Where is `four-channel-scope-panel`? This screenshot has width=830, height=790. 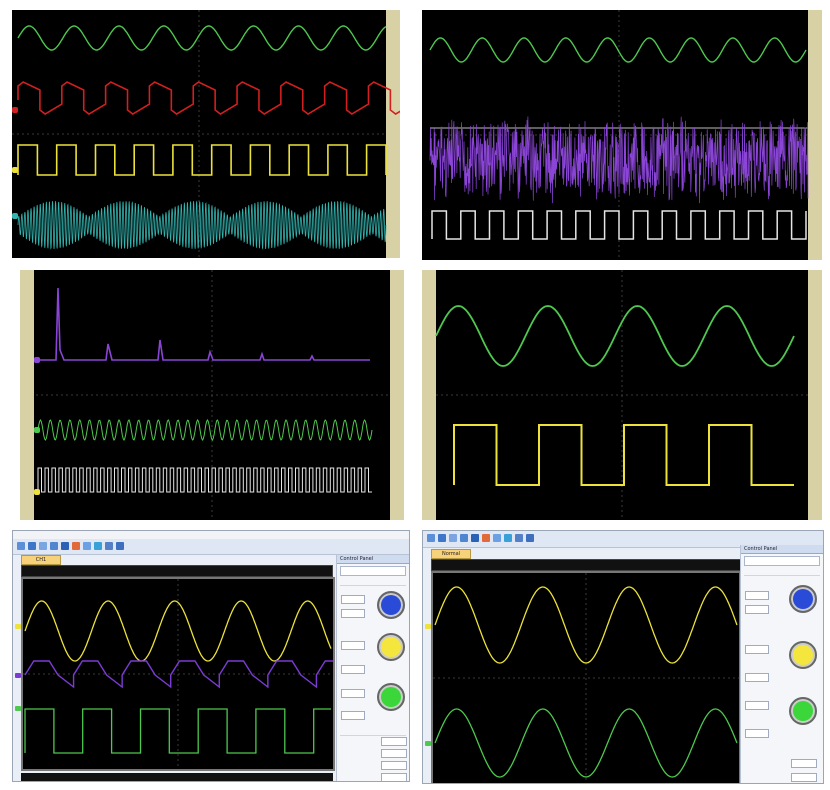 four-channel-scope-panel is located at coordinates (206, 134).